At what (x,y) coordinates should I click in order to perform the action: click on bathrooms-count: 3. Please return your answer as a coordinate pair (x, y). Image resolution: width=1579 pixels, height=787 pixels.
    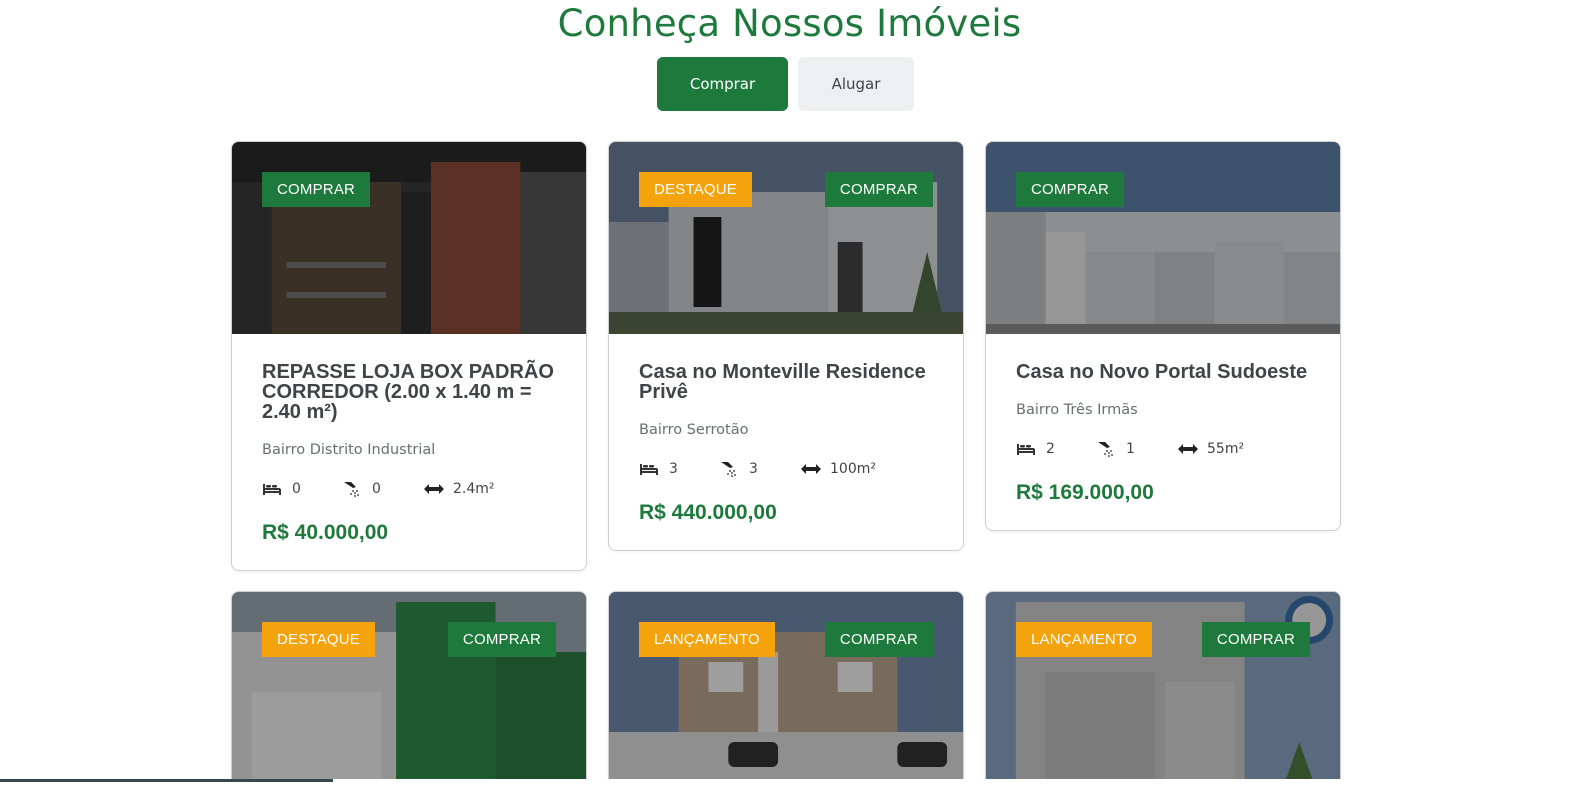
    Looking at the image, I should click on (753, 469).